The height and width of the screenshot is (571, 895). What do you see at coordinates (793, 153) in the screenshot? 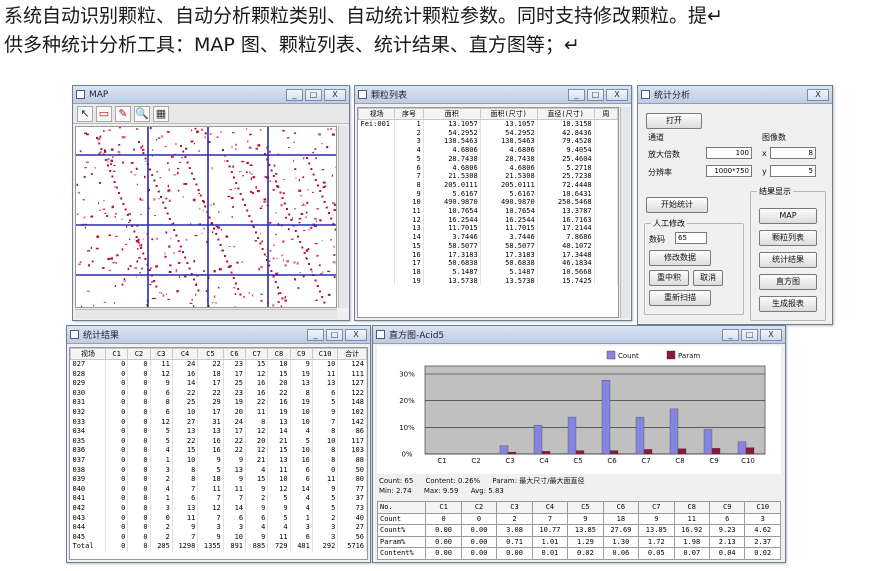
I see `fields-x-field: 8` at bounding box center [793, 153].